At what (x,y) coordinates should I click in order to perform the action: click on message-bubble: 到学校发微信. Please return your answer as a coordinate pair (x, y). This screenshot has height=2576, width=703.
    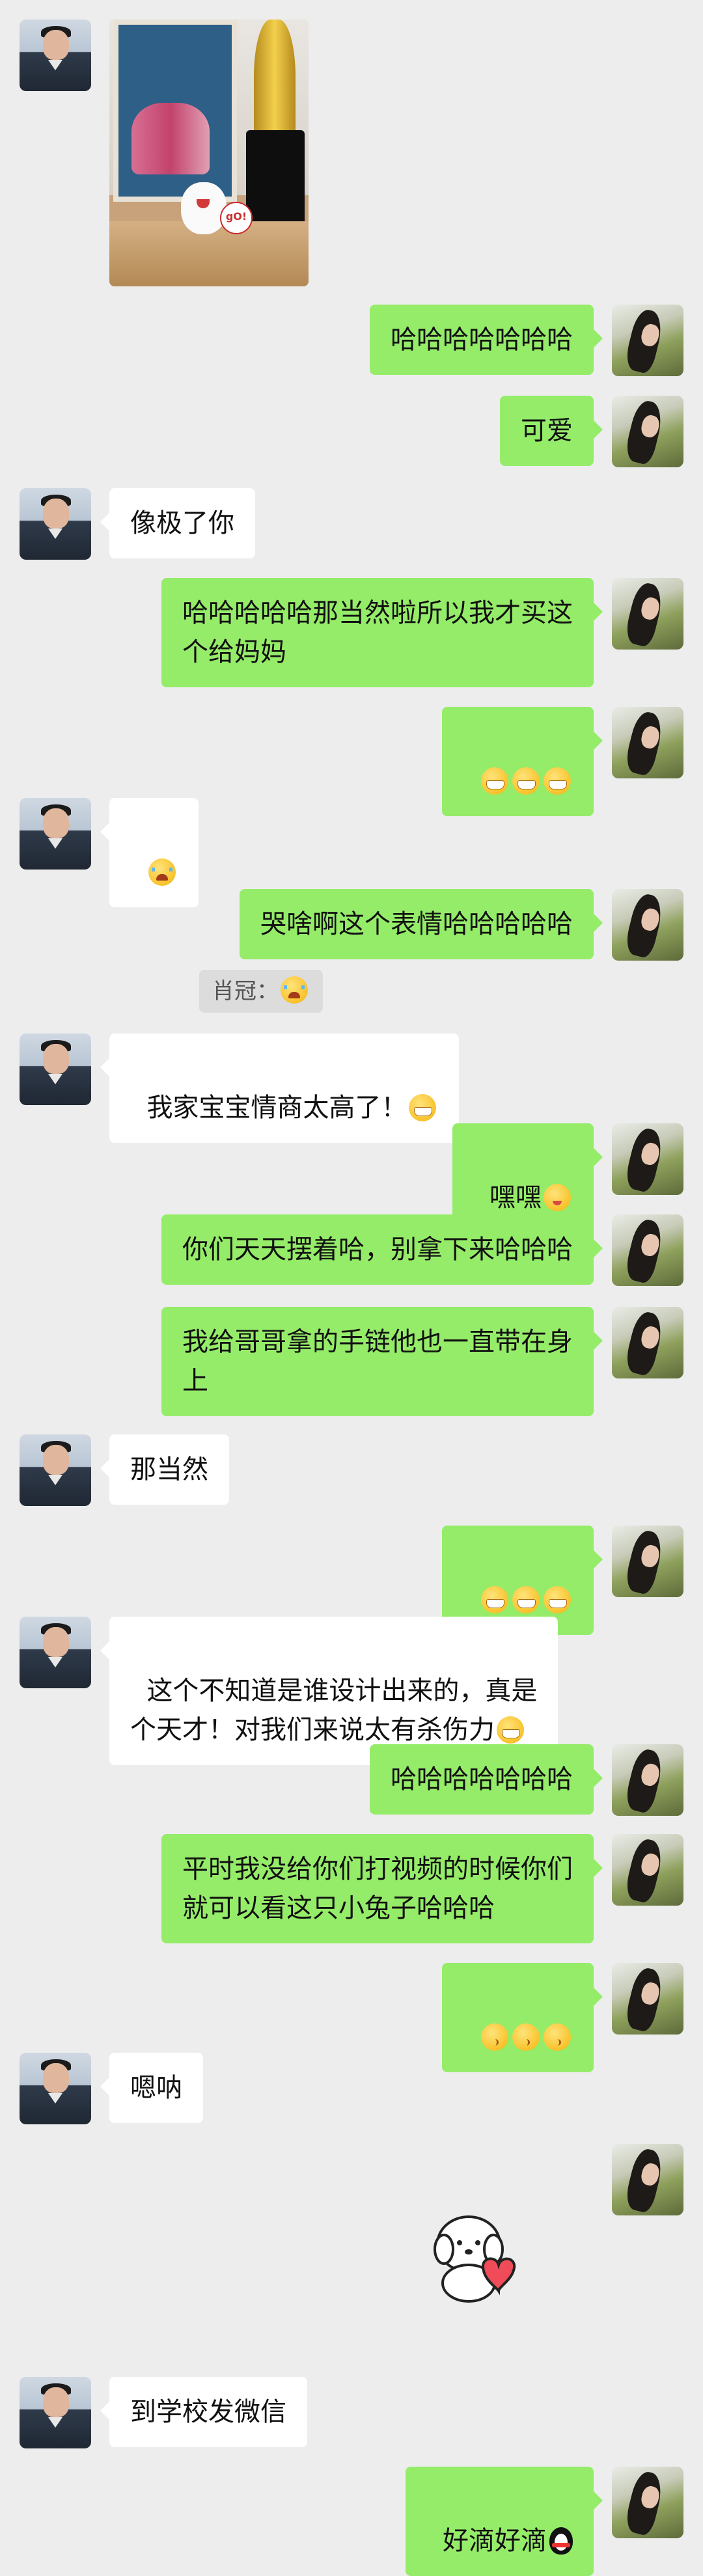
    Looking at the image, I should click on (203, 2412).